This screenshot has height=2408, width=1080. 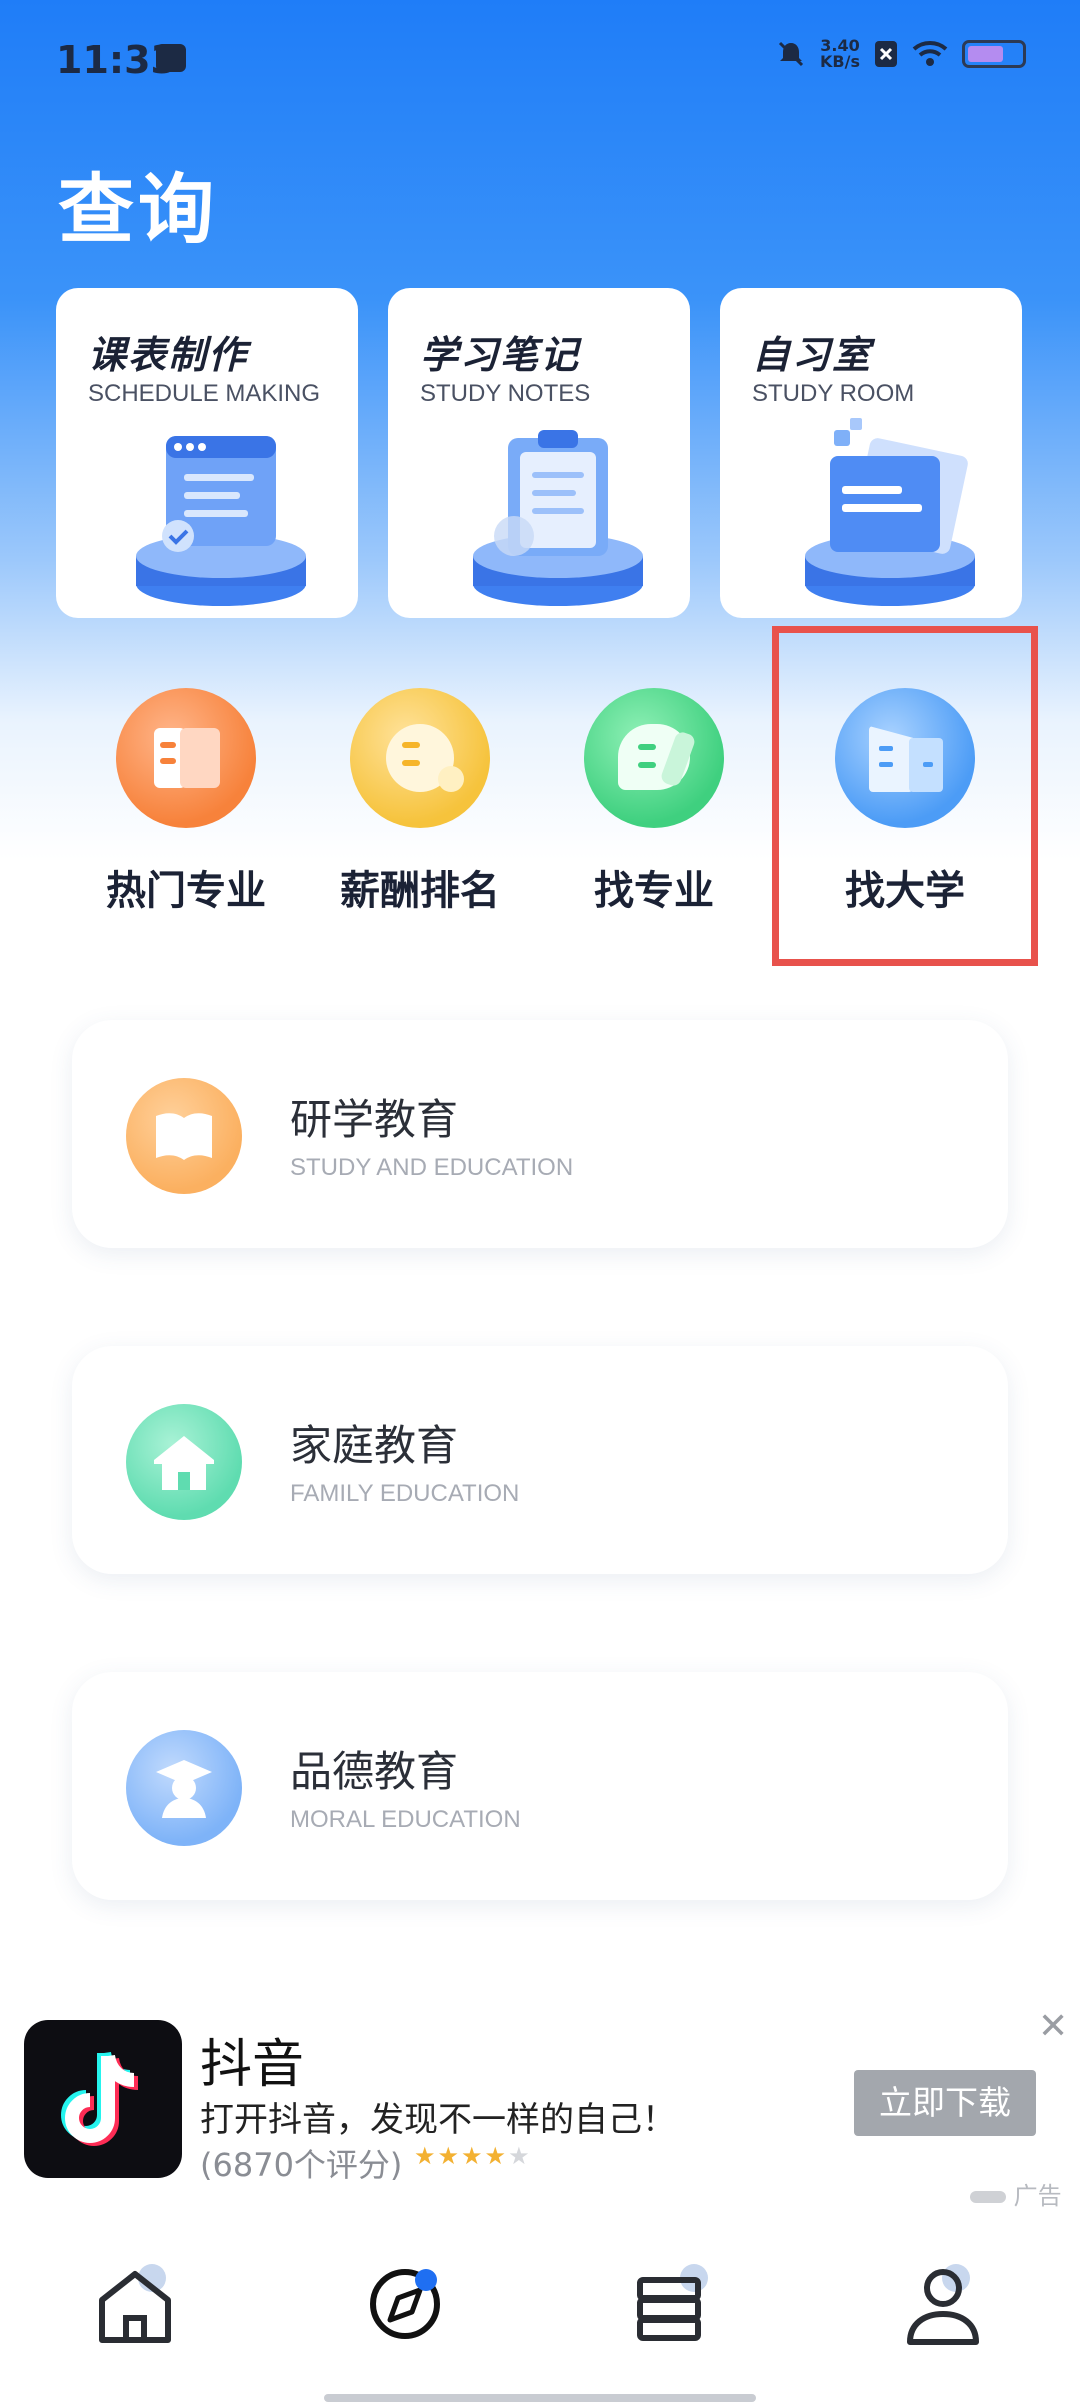 I want to click on selection-highlight, so click(x=905, y=796).